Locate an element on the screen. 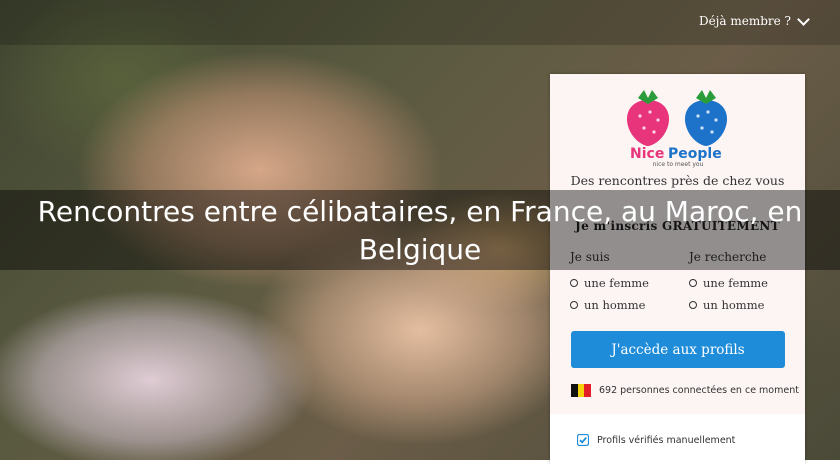 Image resolution: width=840 pixels, height=464 pixels. looking-for-woman-option: une femme is located at coordinates (728, 283).